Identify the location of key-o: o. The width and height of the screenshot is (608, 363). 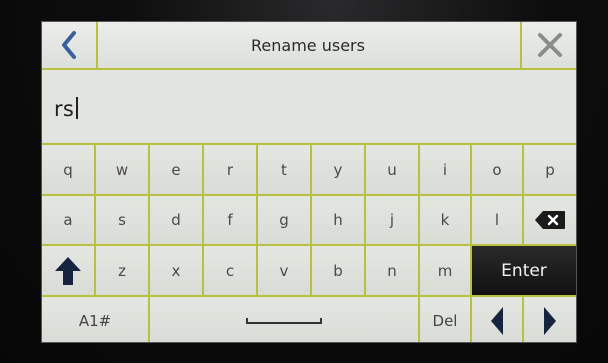
(498, 170).